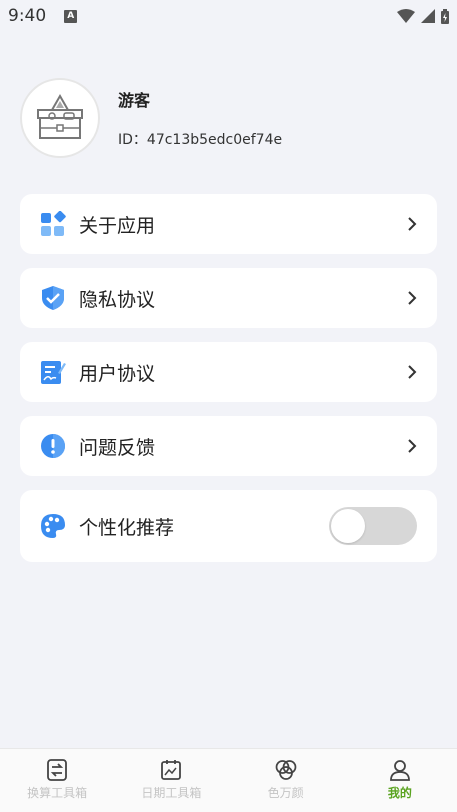 The width and height of the screenshot is (457, 812). I want to click on menu-label: 个性化推荐, so click(127, 527).